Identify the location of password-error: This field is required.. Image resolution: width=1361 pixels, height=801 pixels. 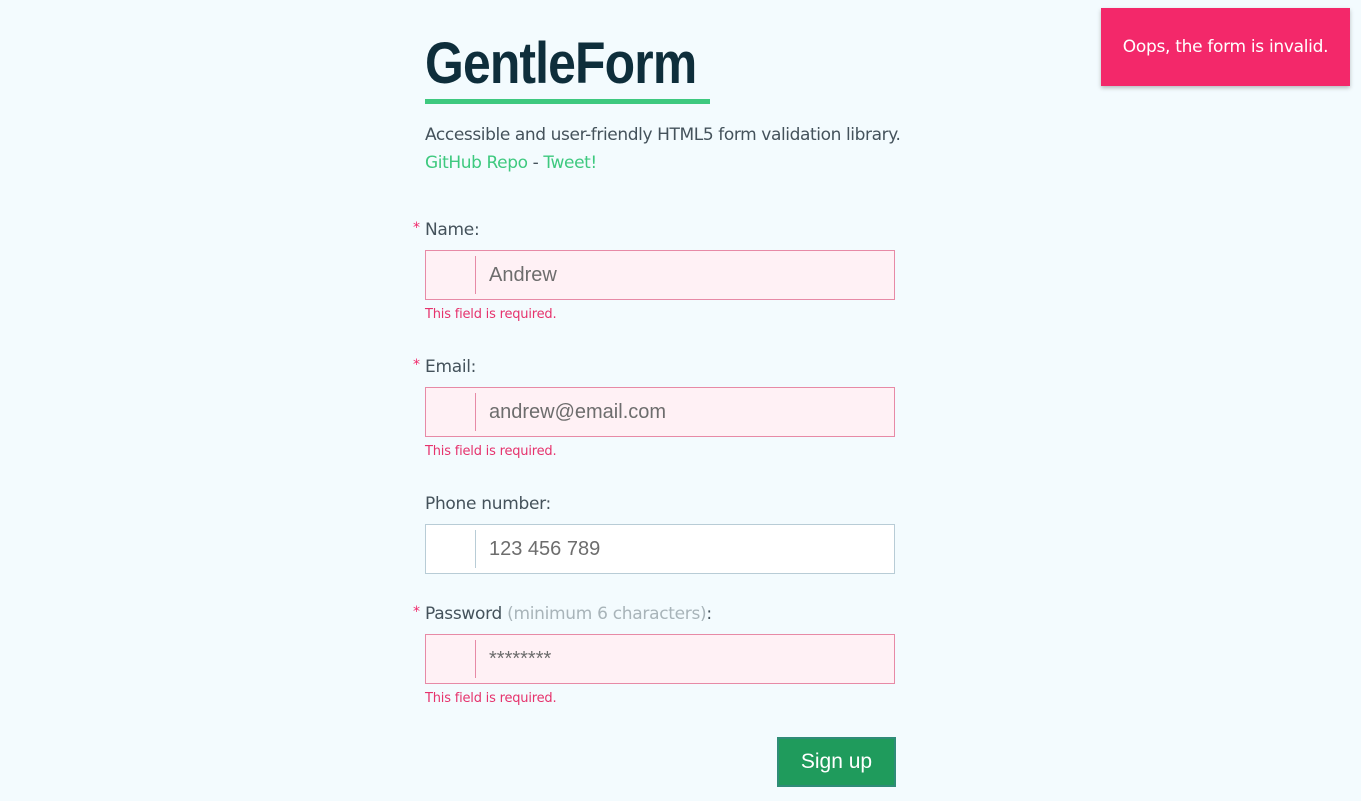
(491, 698).